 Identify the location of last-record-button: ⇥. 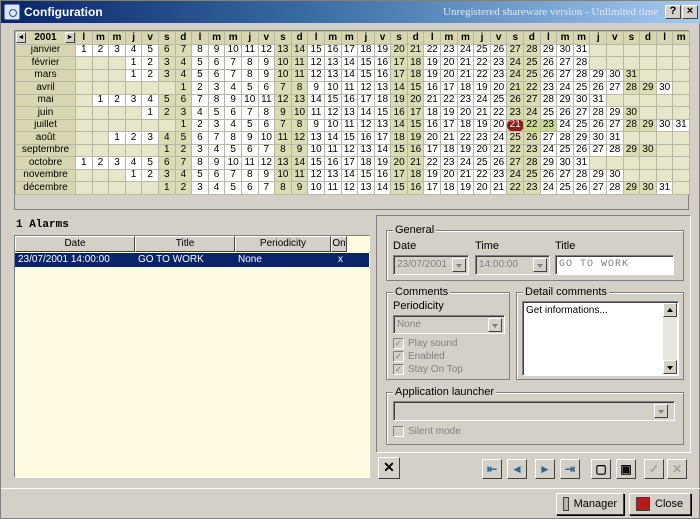
(570, 469).